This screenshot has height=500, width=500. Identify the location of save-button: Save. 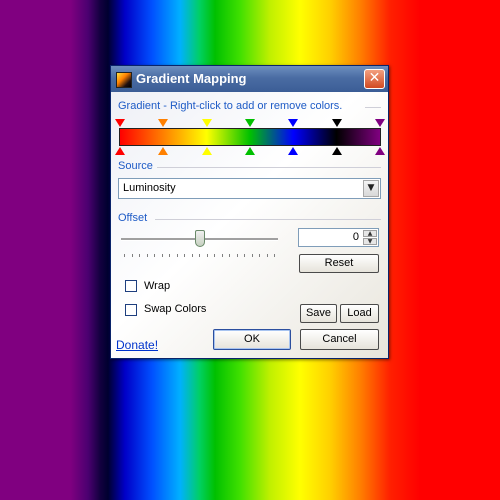
(318, 313).